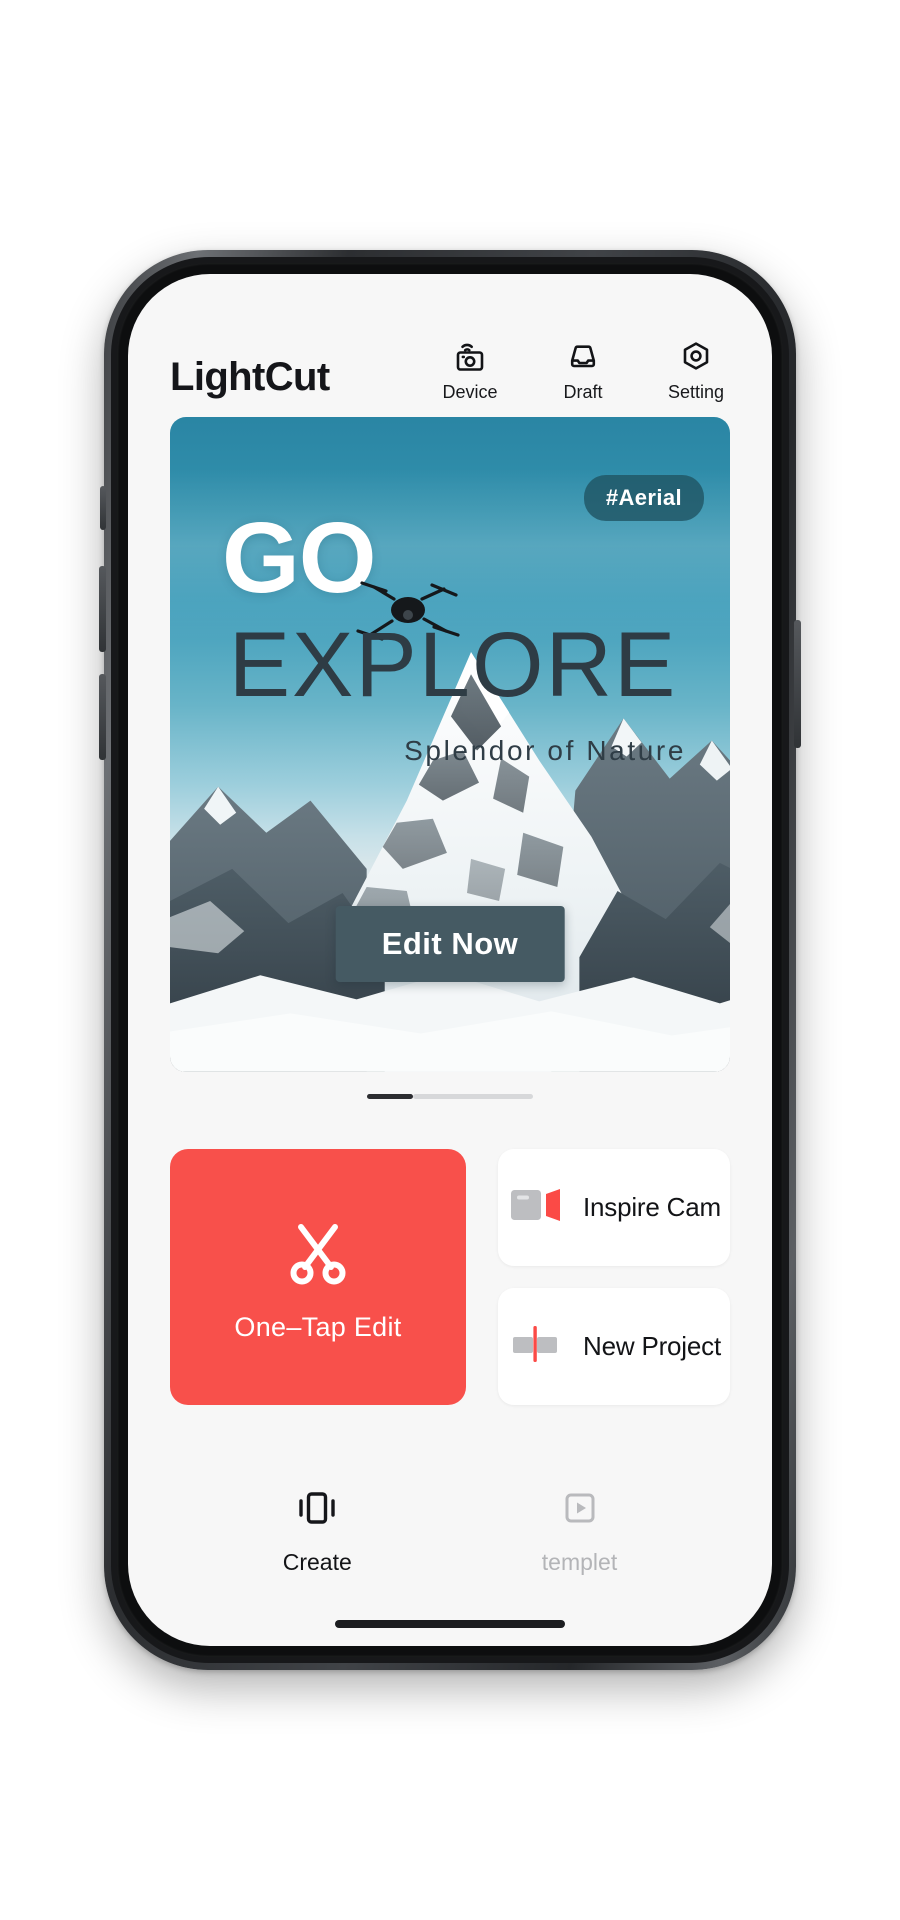 This screenshot has width=900, height=1920. I want to click on header-action-label: Device, so click(470, 392).